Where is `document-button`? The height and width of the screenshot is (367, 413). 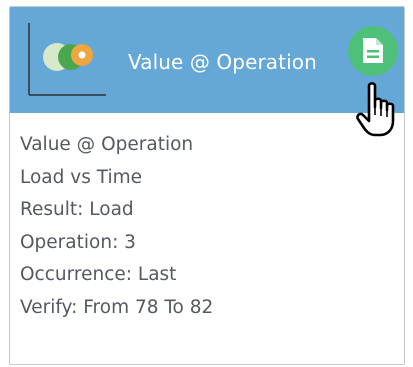
document-button is located at coordinates (373, 51).